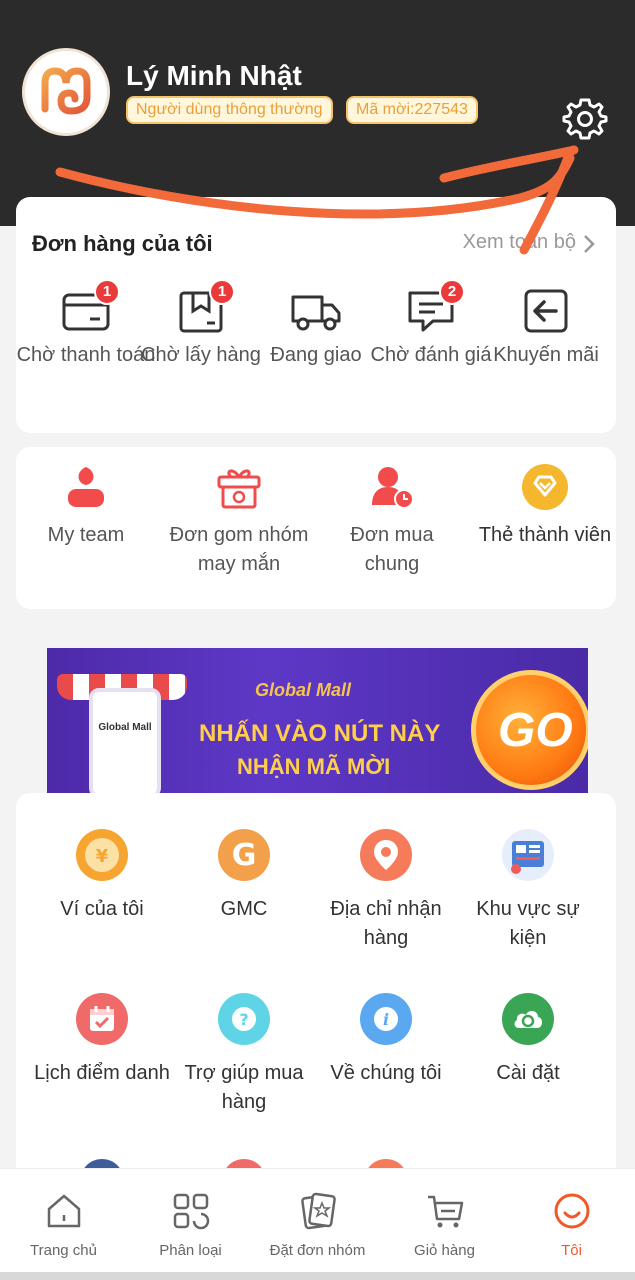 The height and width of the screenshot is (1280, 635). What do you see at coordinates (86, 535) in the screenshot?
I see `feature-label: My team` at bounding box center [86, 535].